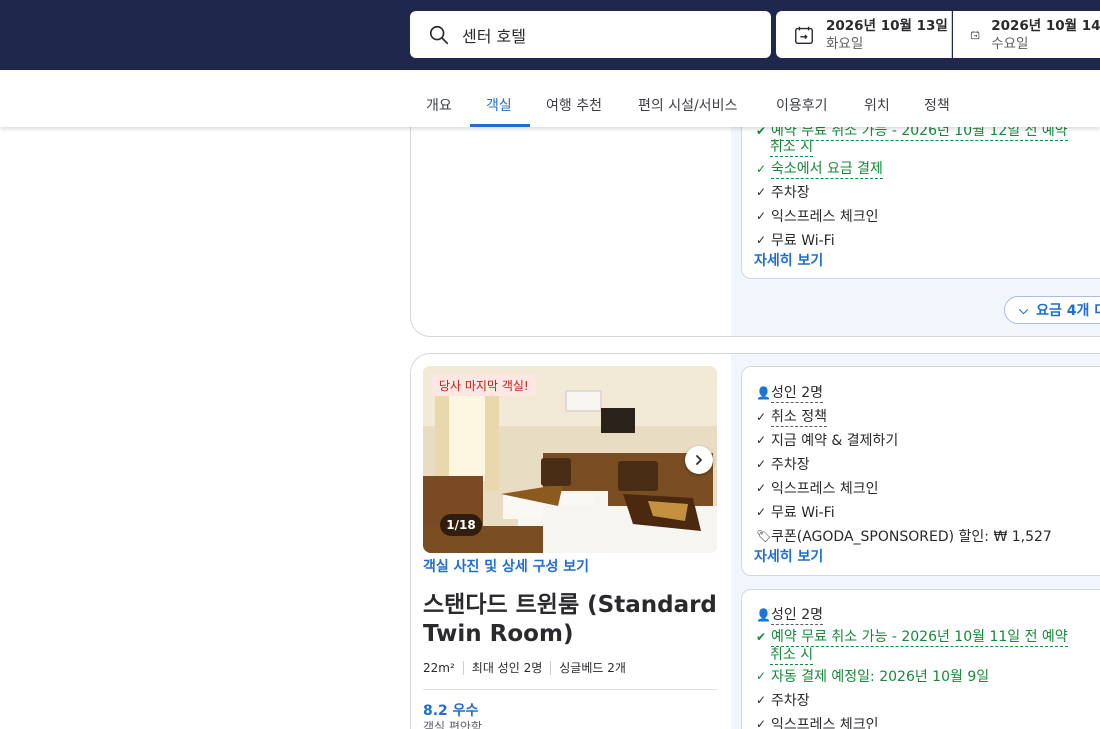 This screenshot has height=729, width=1100. I want to click on offer3-feature: ✓ 익스프레스 체크인, so click(817, 723).